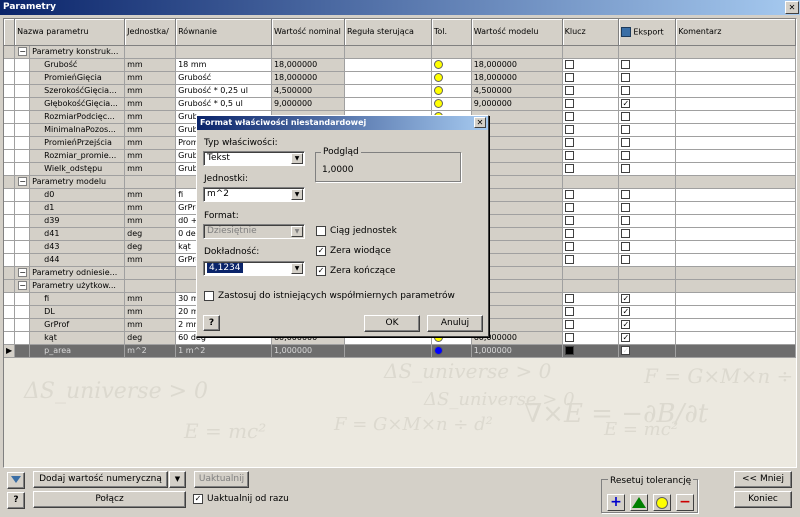 This screenshot has height=517, width=800. What do you see at coordinates (451, 32) in the screenshot?
I see `col-header-tolerance: Tol.` at bounding box center [451, 32].